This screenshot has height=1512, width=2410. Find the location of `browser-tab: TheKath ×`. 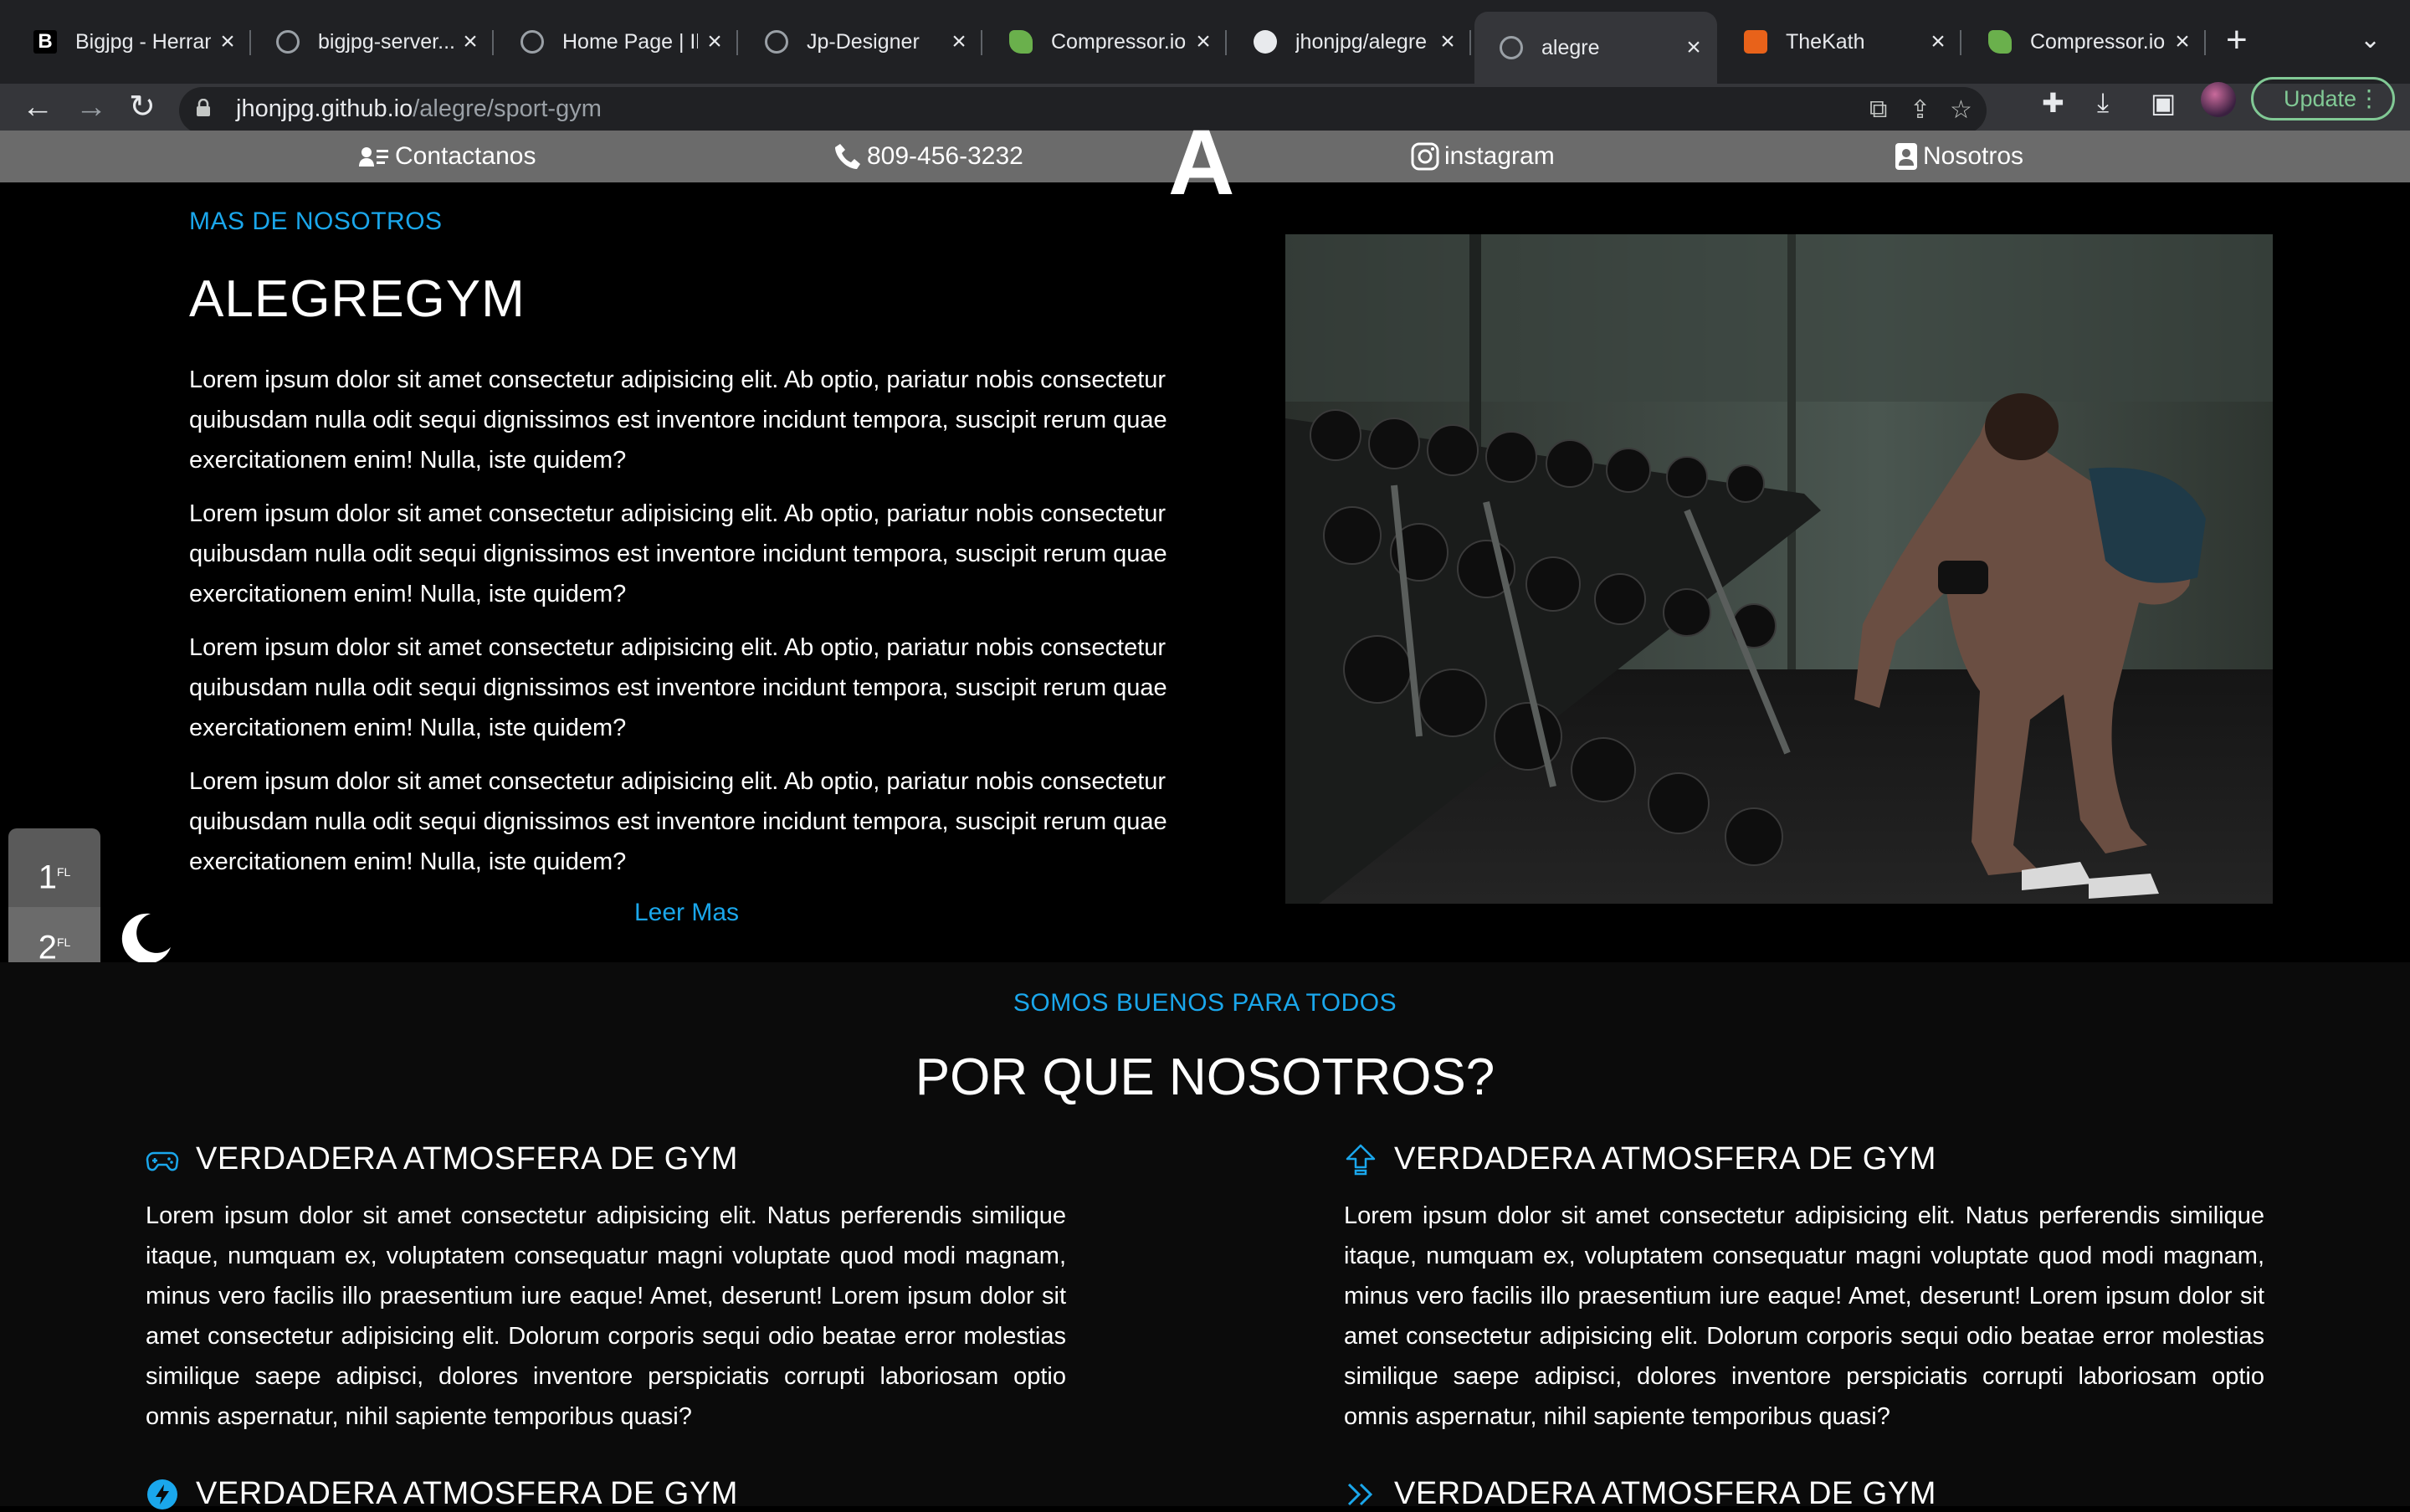

browser-tab: TheKath × is located at coordinates (1840, 42).